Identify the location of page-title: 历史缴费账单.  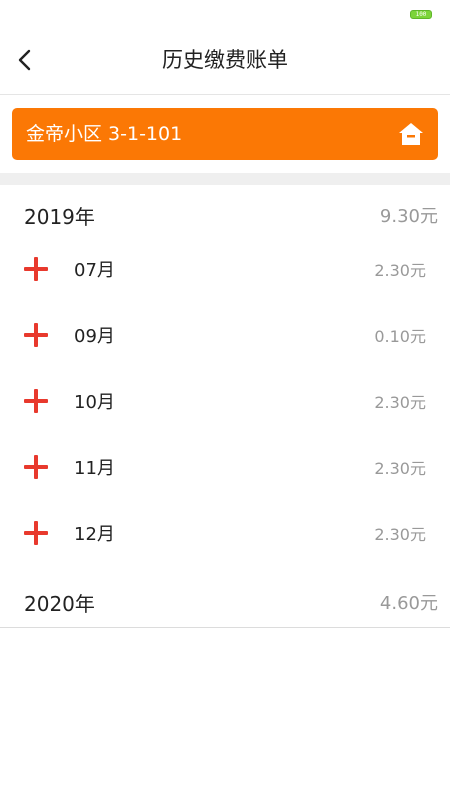
(225, 60).